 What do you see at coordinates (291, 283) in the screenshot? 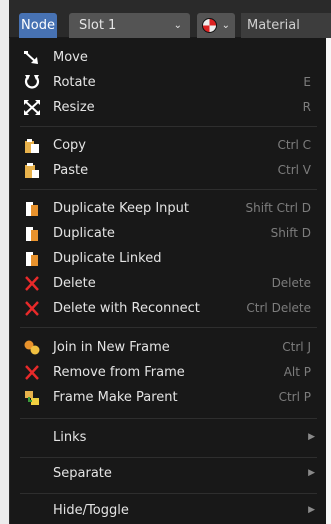
I see `menu-item-shortcut: Delete` at bounding box center [291, 283].